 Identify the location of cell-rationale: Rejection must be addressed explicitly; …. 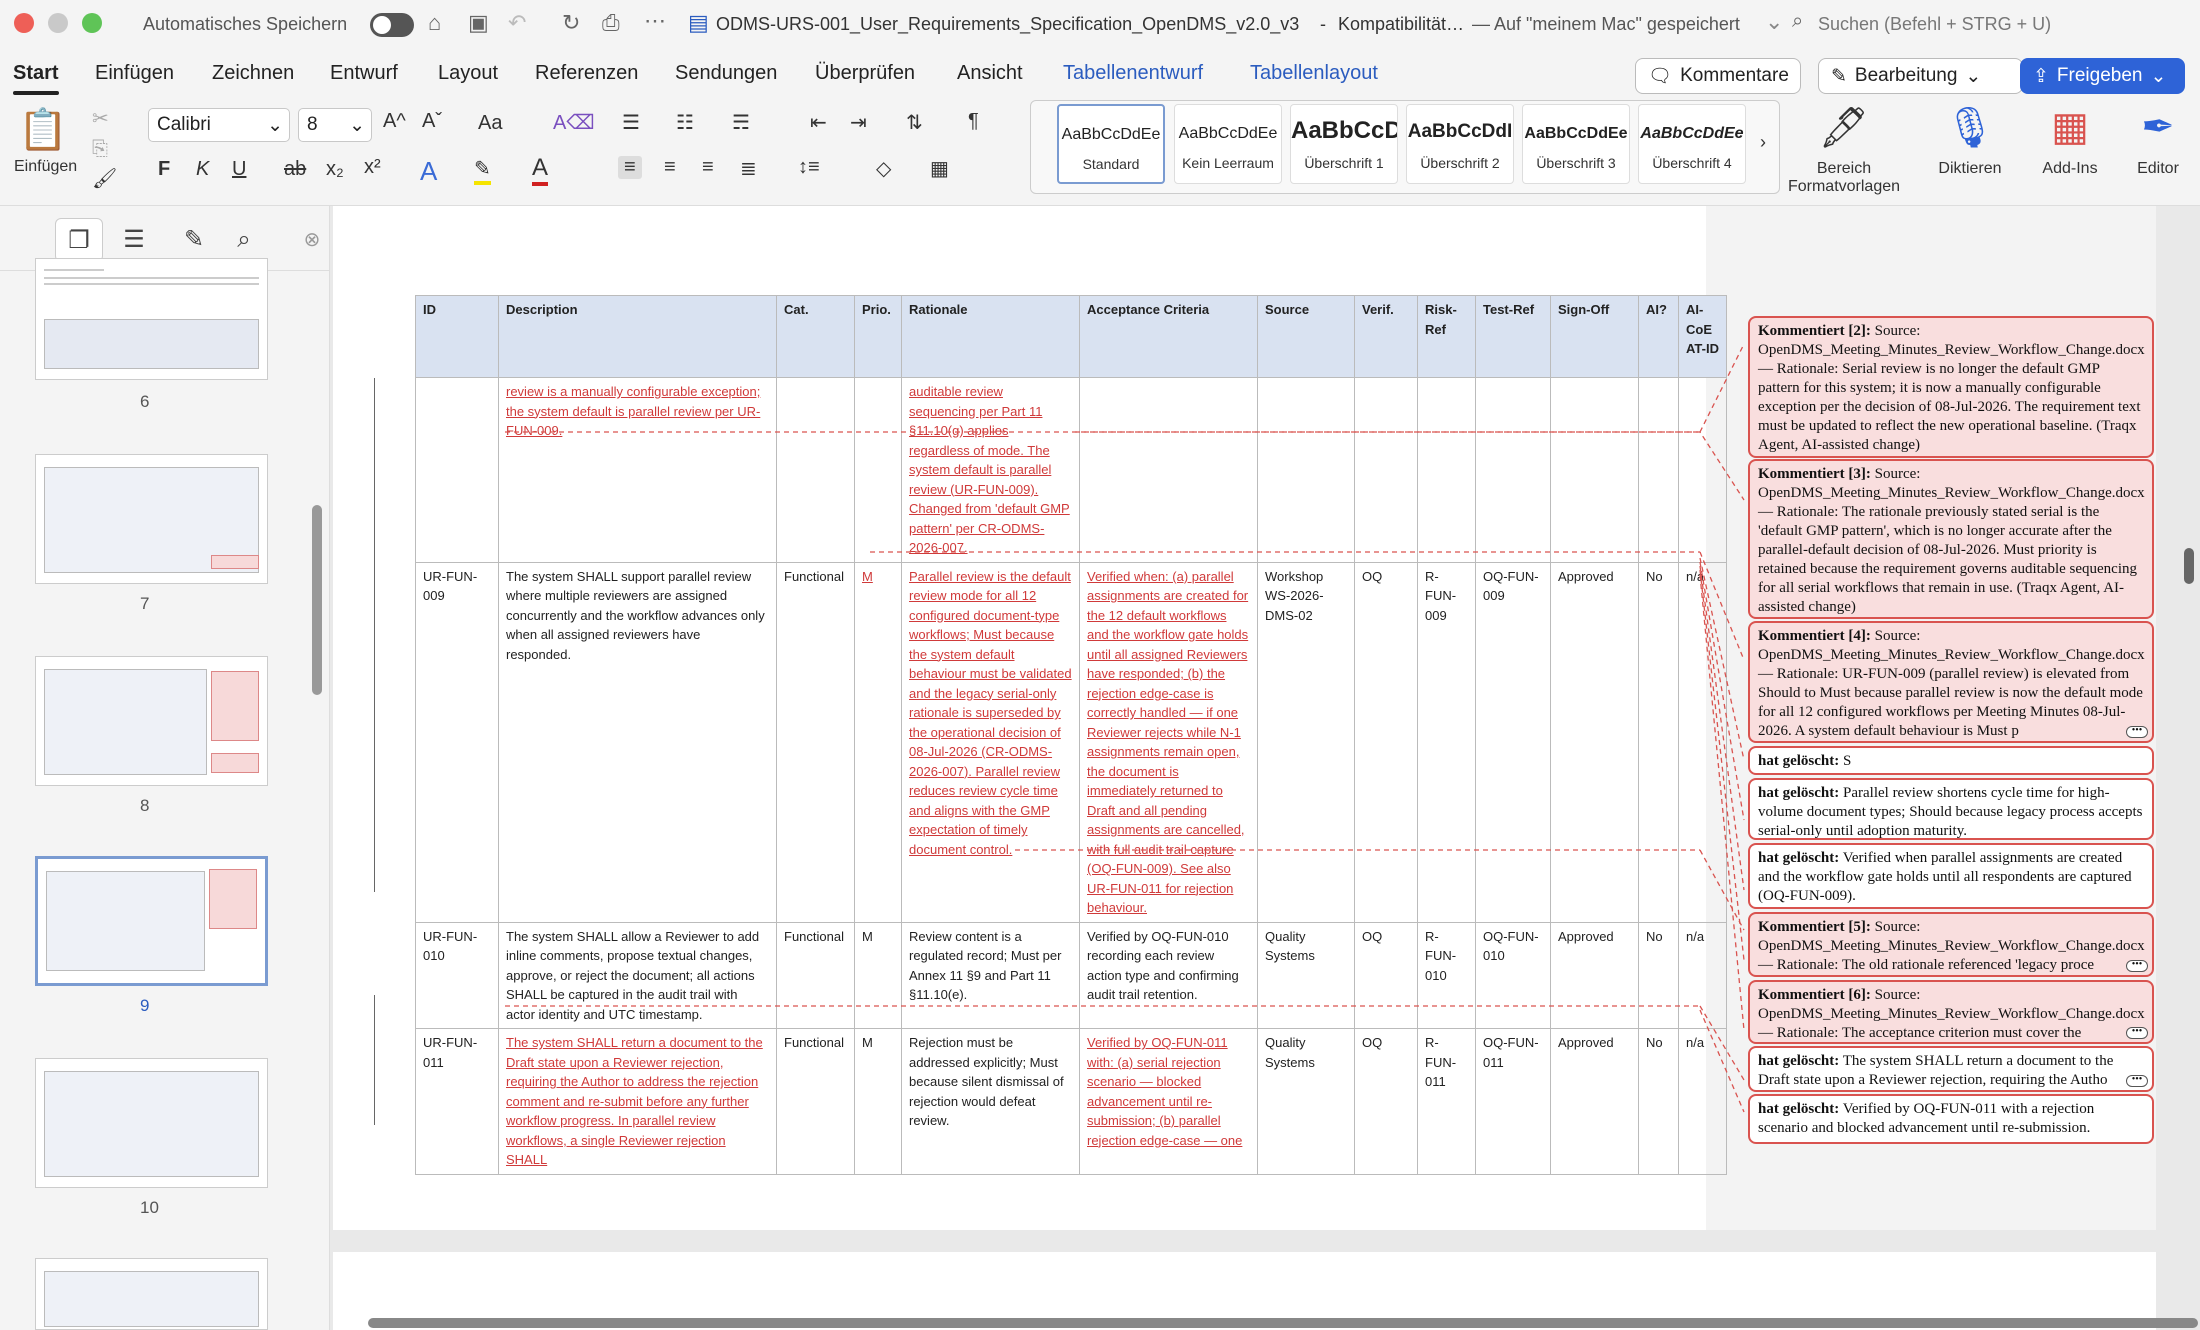
(990, 1101).